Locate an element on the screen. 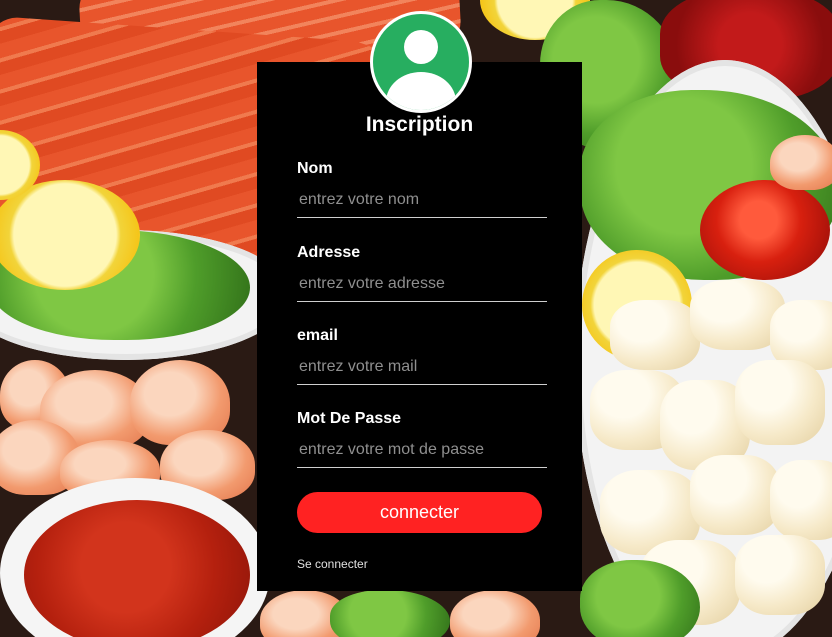 This screenshot has height=637, width=832. avatar-head is located at coordinates (421, 47).